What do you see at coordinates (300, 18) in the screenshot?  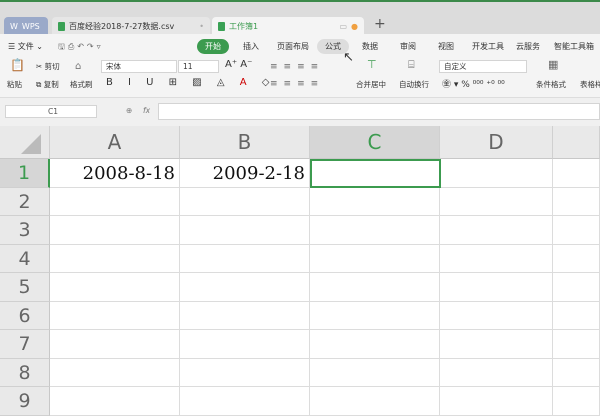 I see `title-bar: W WPS 百度经验2018-7-27数据.csv • 工作簿1 ▭ ● +` at bounding box center [300, 18].